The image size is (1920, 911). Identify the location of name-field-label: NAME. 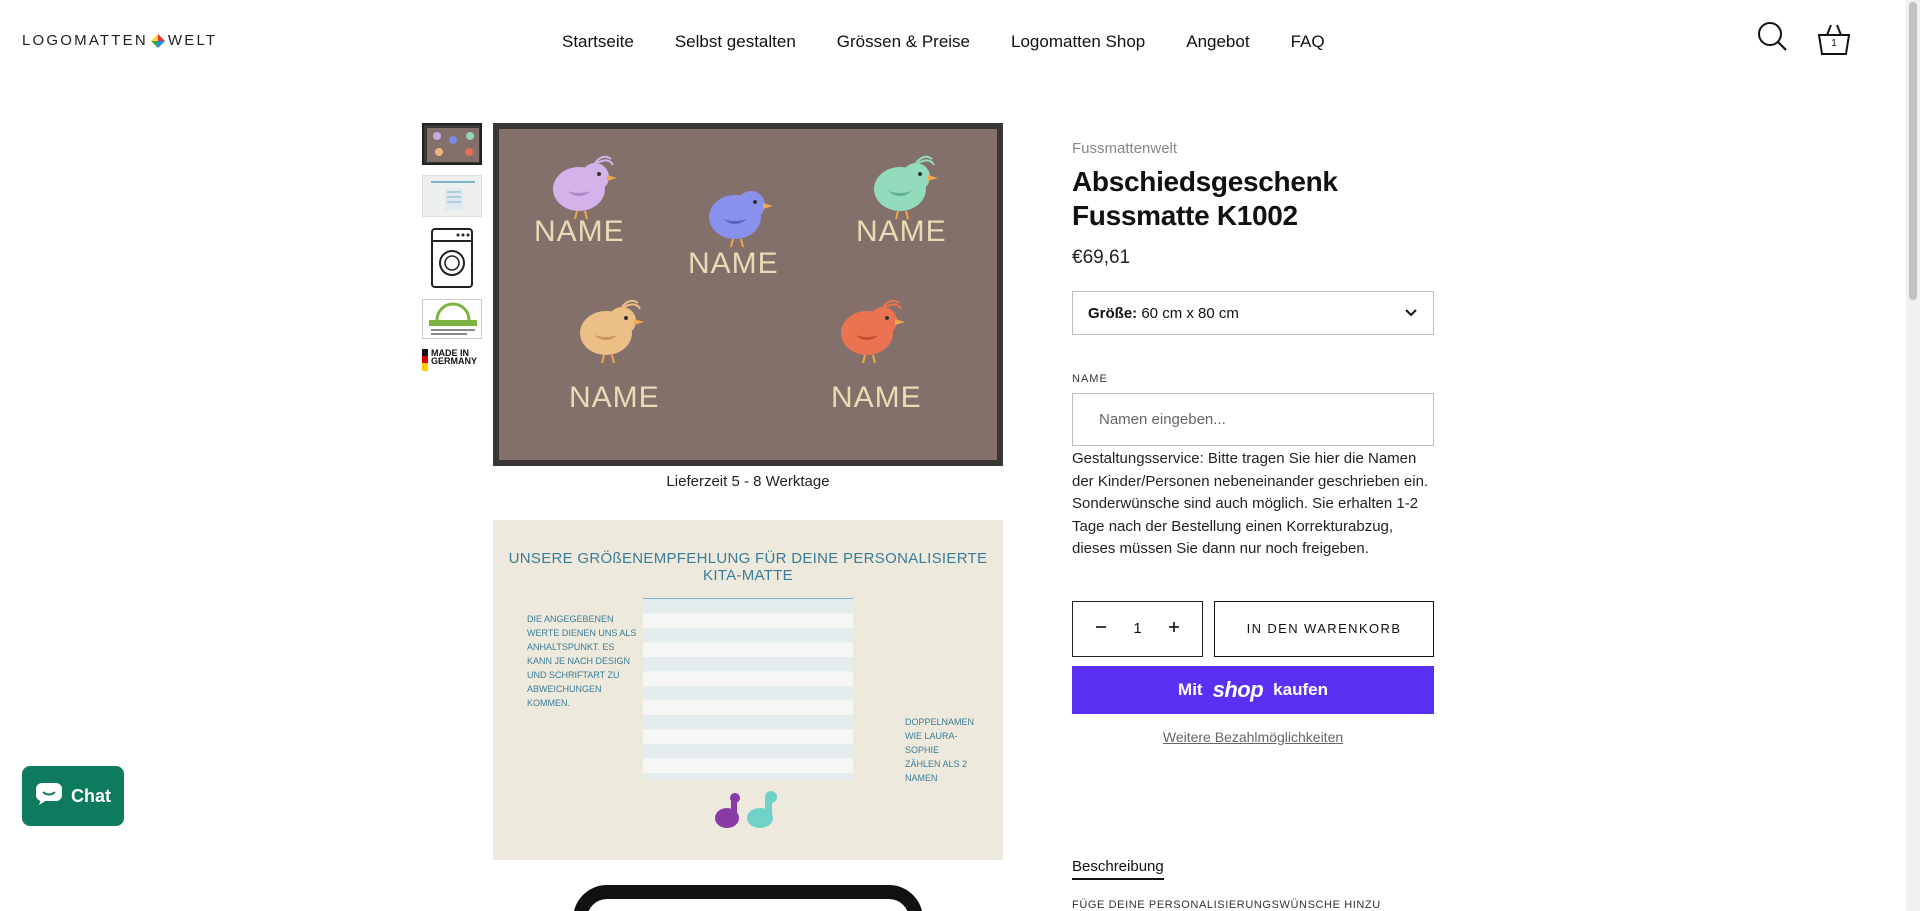
(1090, 379).